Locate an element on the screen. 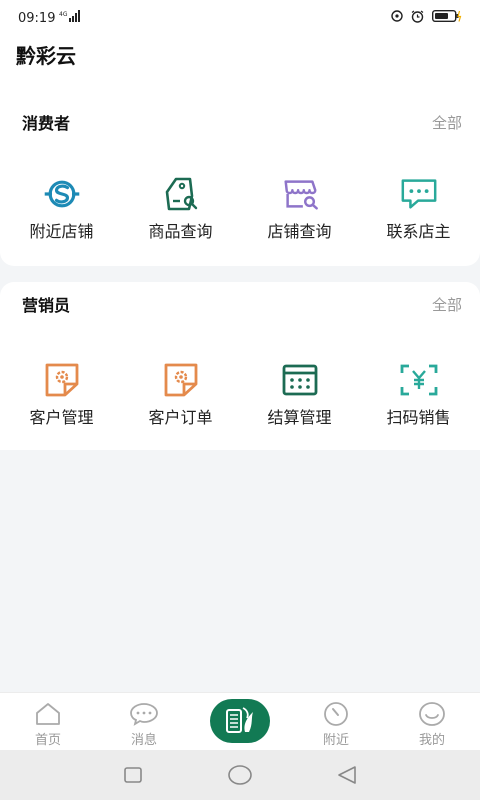 Image resolution: width=480 pixels, height=800 pixels. grid-item-label: 商品查询 is located at coordinates (180, 231).